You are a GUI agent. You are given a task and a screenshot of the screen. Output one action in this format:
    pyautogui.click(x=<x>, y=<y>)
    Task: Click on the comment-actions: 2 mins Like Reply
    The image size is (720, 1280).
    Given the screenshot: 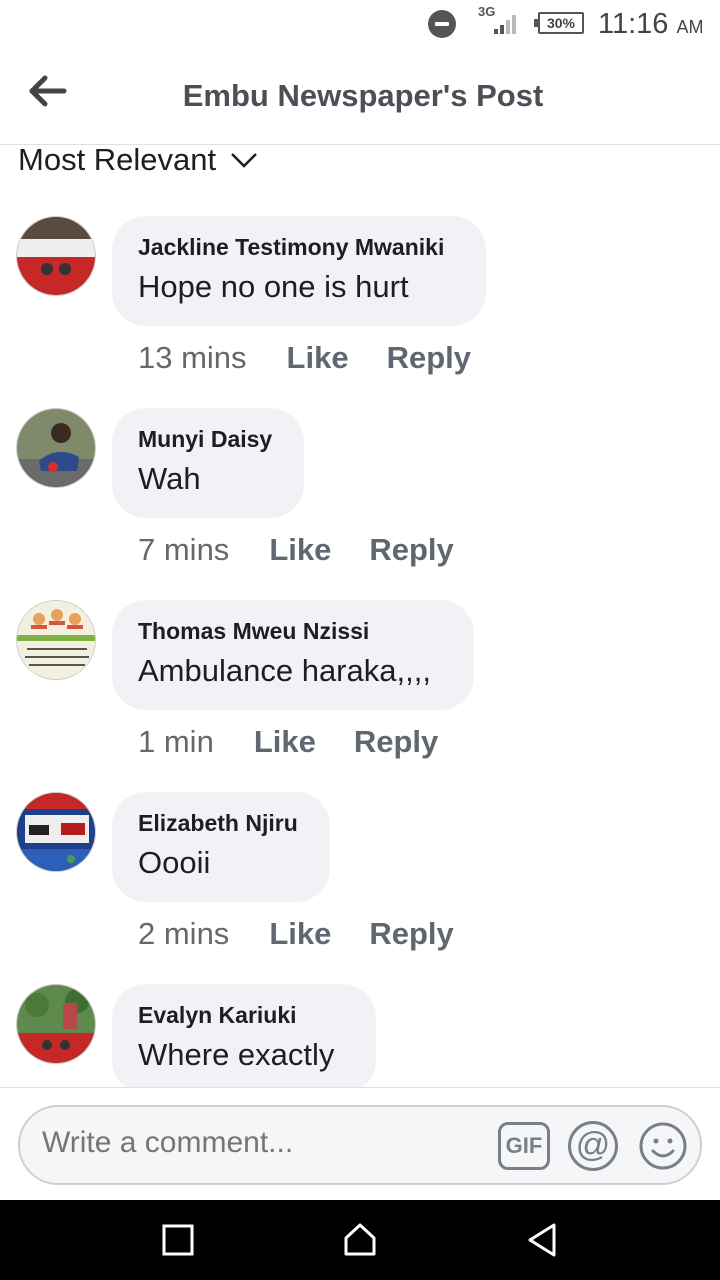 What is the action you would take?
    pyautogui.click(x=296, y=934)
    